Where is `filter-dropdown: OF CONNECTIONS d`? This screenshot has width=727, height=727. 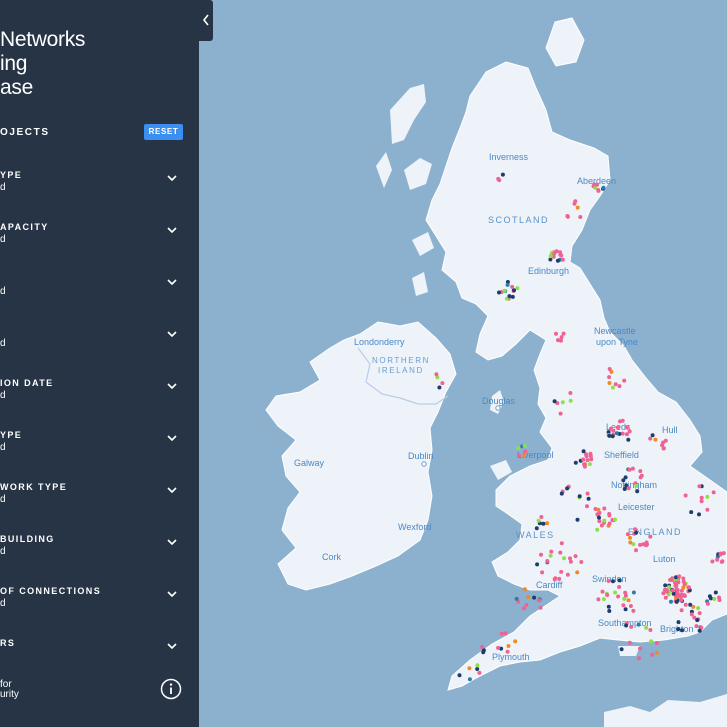
filter-dropdown: OF CONNECTIONS d is located at coordinates (99, 606).